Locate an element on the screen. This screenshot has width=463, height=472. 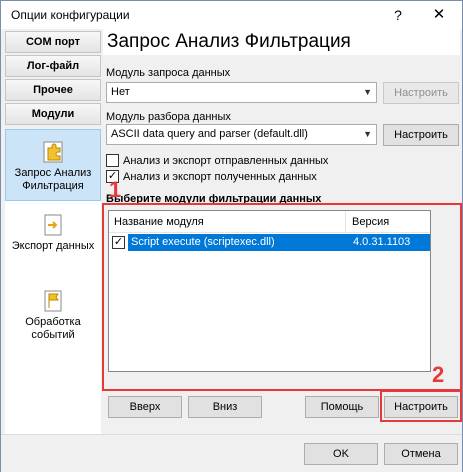
parser-configure-button: Настроить is located at coordinates (421, 135).